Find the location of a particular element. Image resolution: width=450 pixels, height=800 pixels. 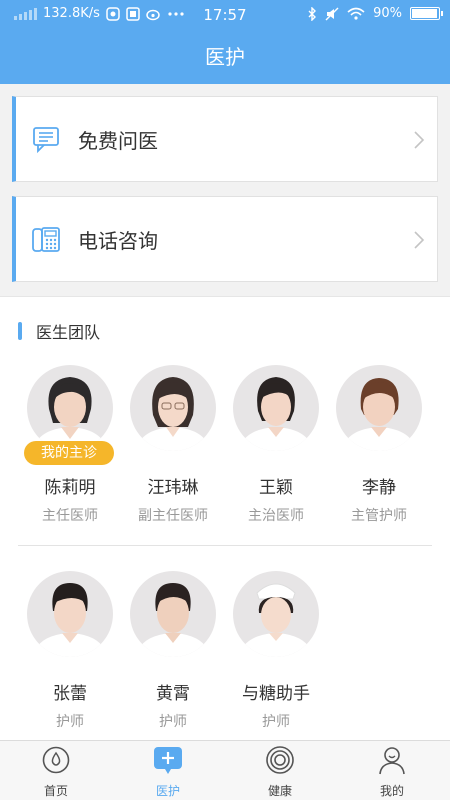

doctor-card: 我的主诊 陈莉明 主任医师 is located at coordinates (70, 445).